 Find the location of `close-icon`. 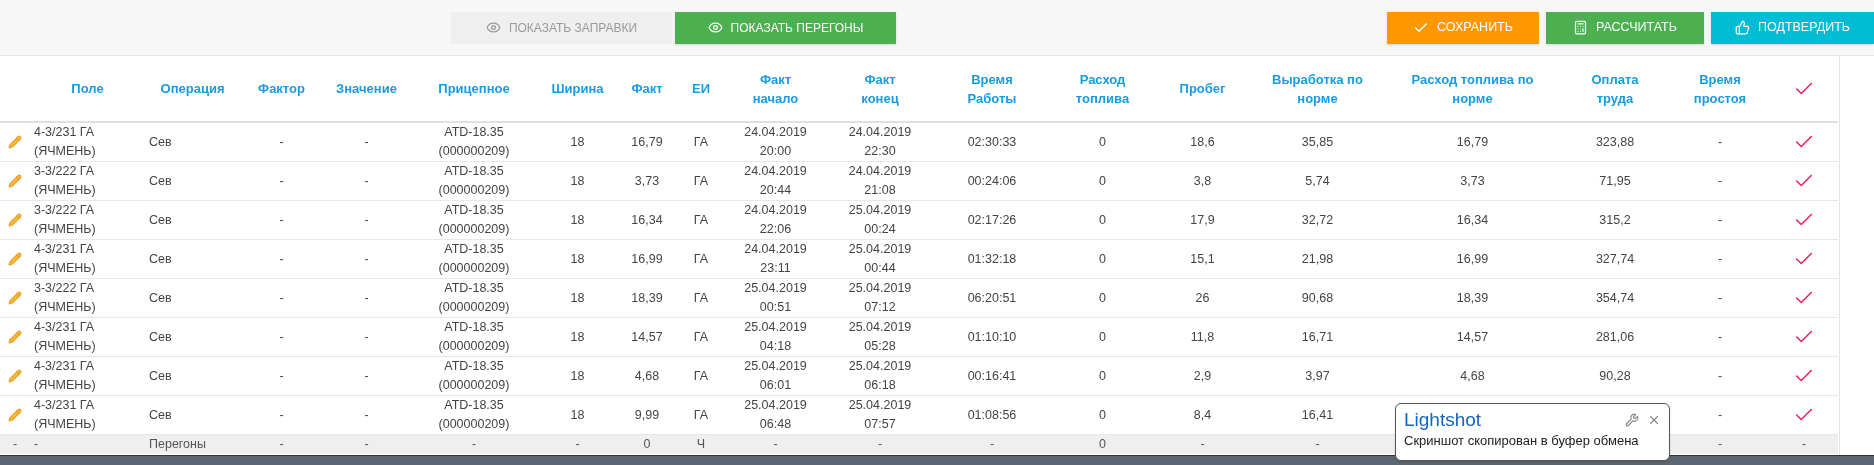

close-icon is located at coordinates (1654, 420).